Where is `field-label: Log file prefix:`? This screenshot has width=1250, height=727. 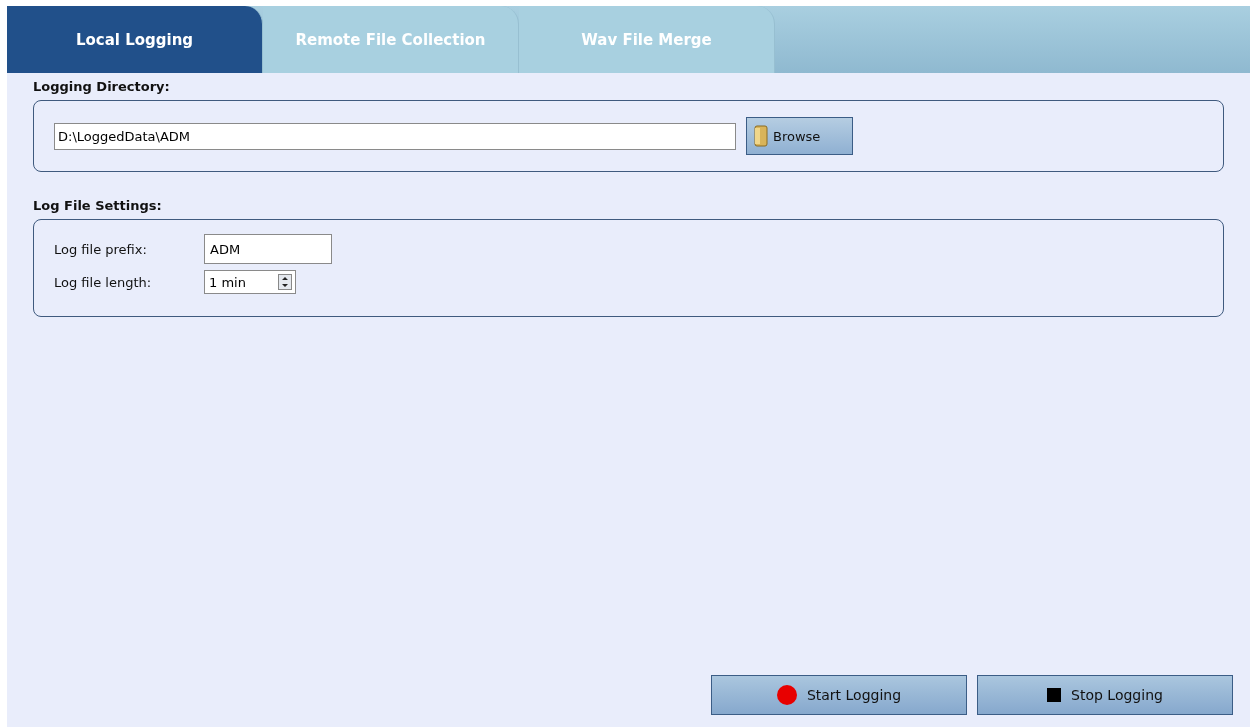
field-label: Log file prefix: is located at coordinates (101, 249).